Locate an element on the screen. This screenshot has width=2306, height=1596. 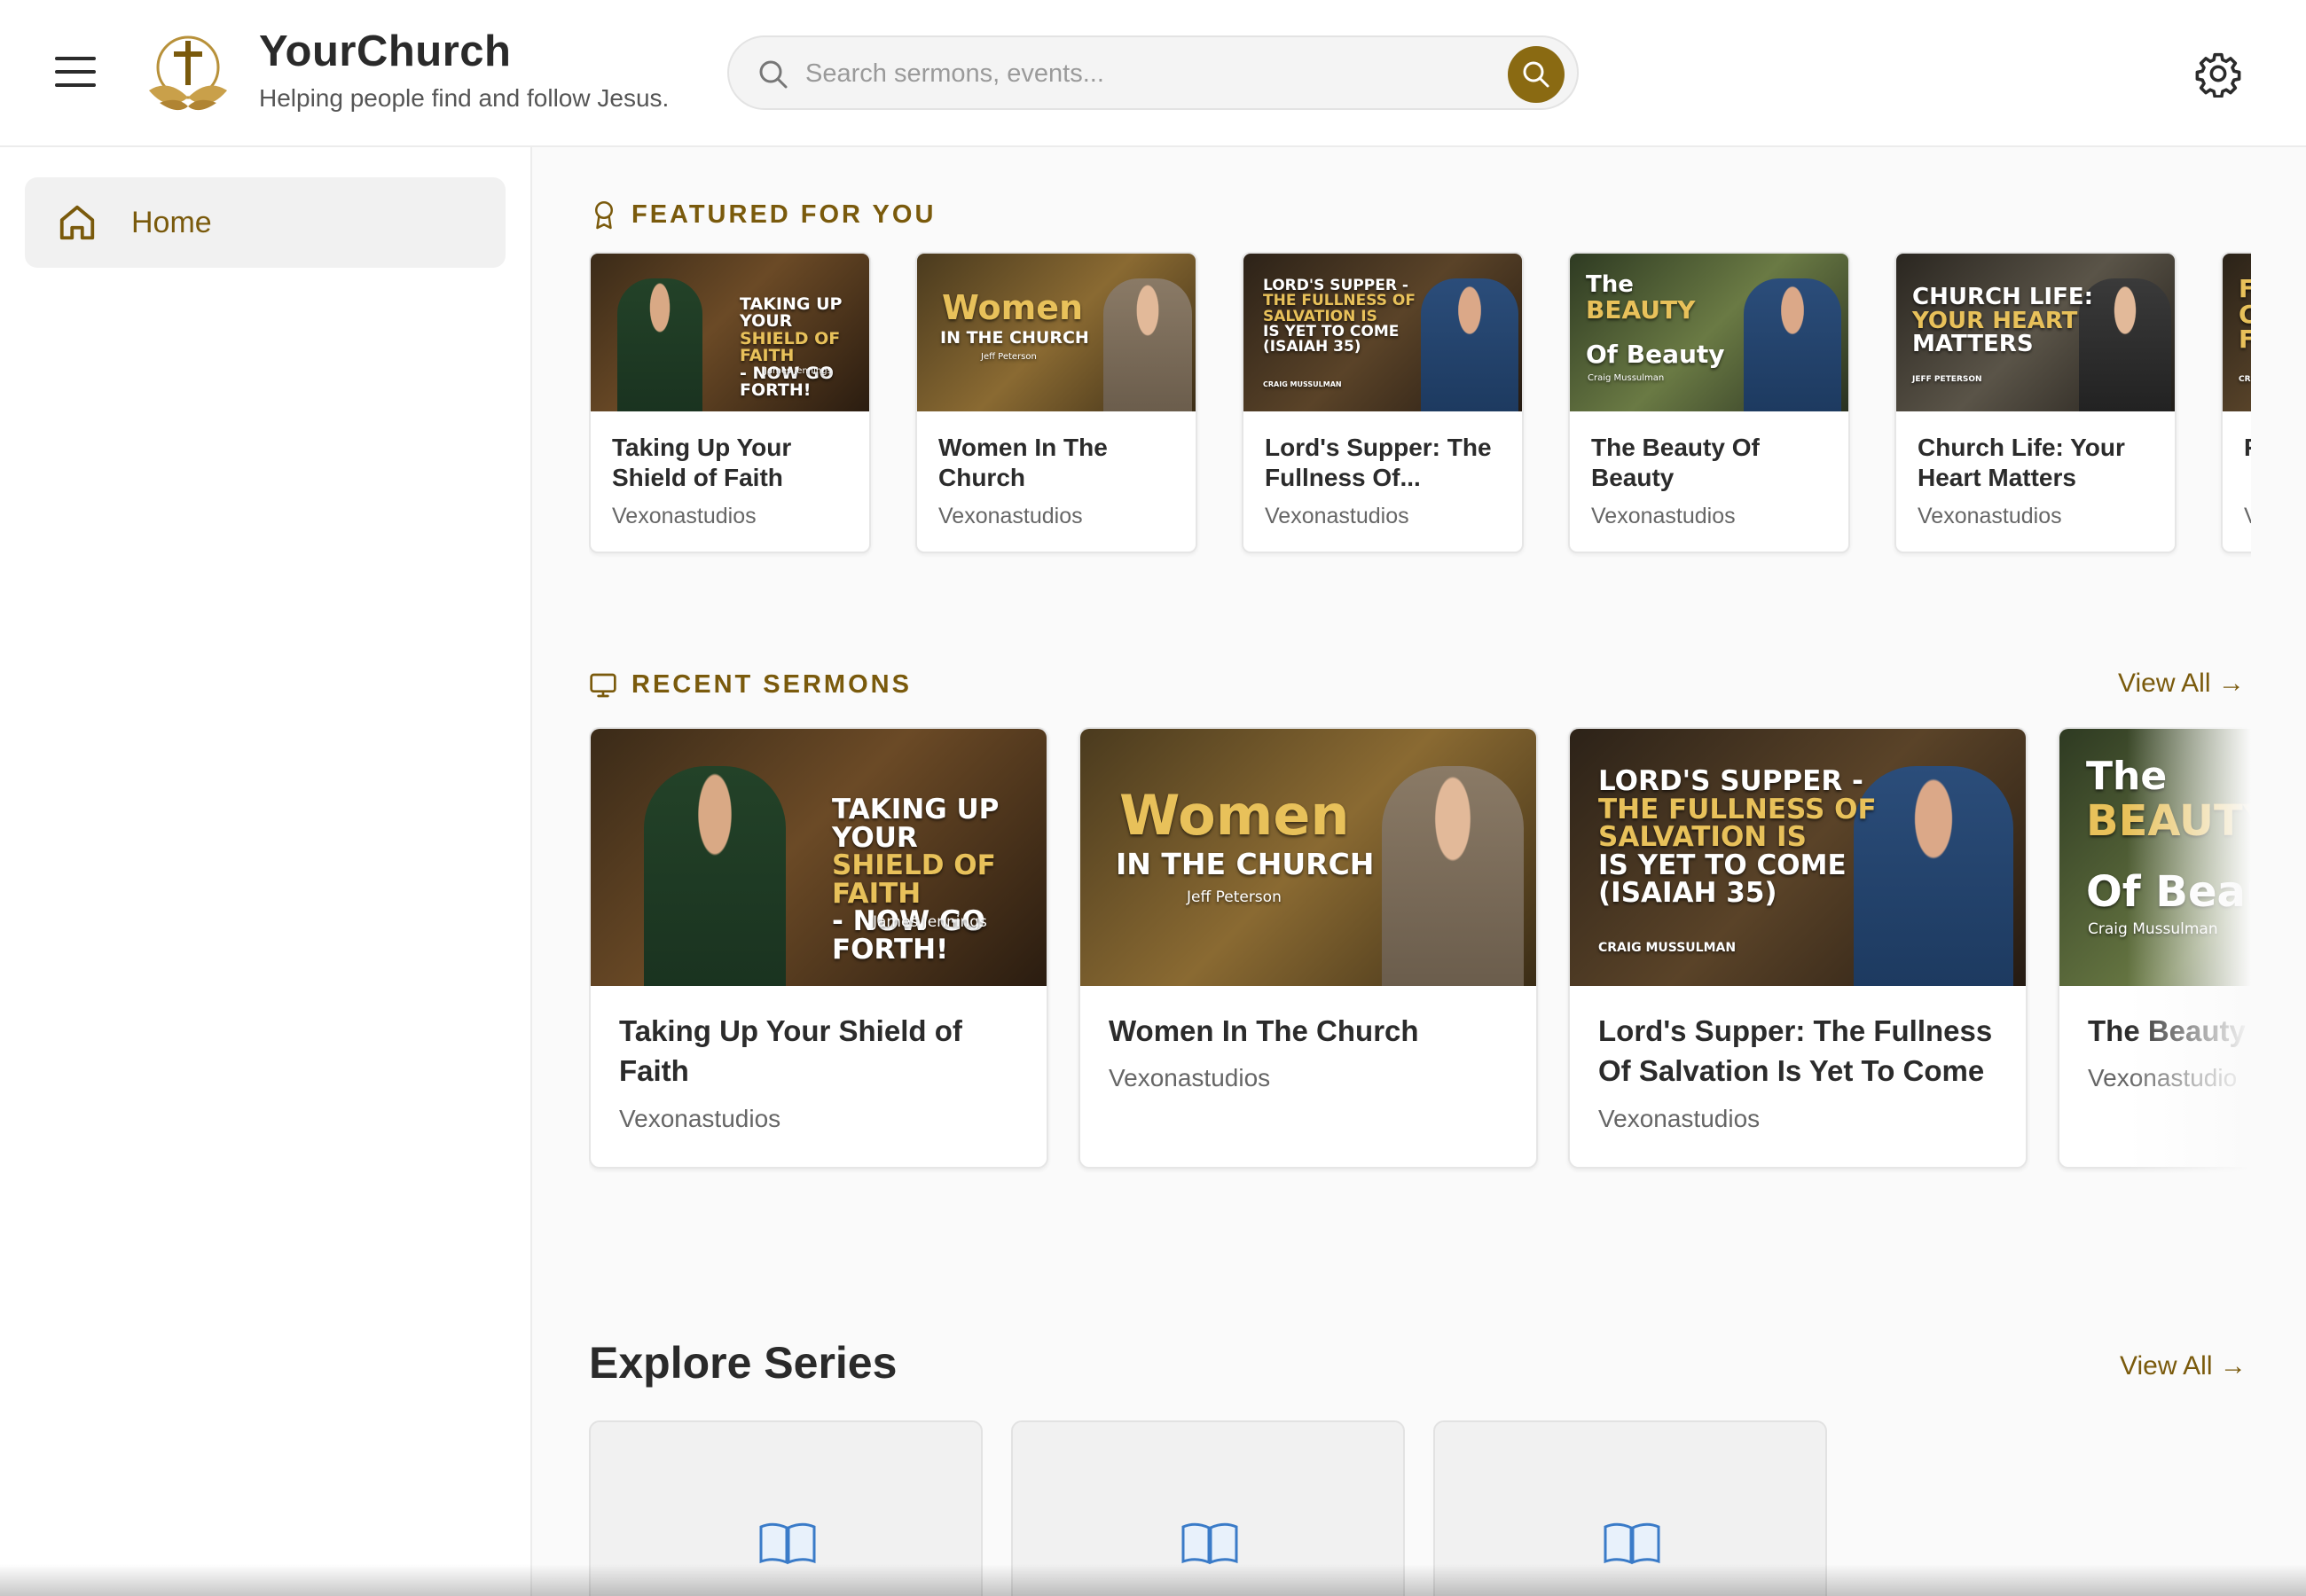
settings-gear-icon is located at coordinates (2218, 74).